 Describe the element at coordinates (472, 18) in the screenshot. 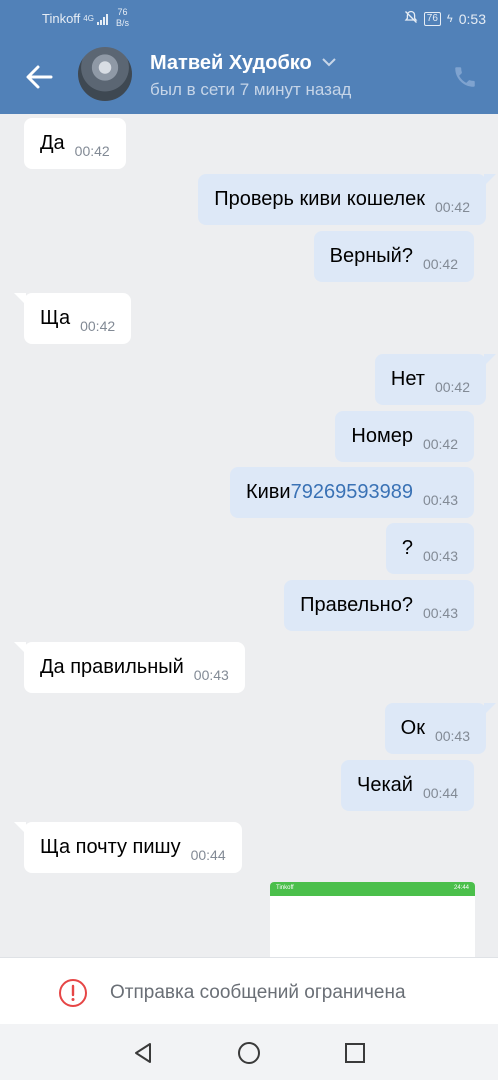

I see `clock: 0:53` at that location.